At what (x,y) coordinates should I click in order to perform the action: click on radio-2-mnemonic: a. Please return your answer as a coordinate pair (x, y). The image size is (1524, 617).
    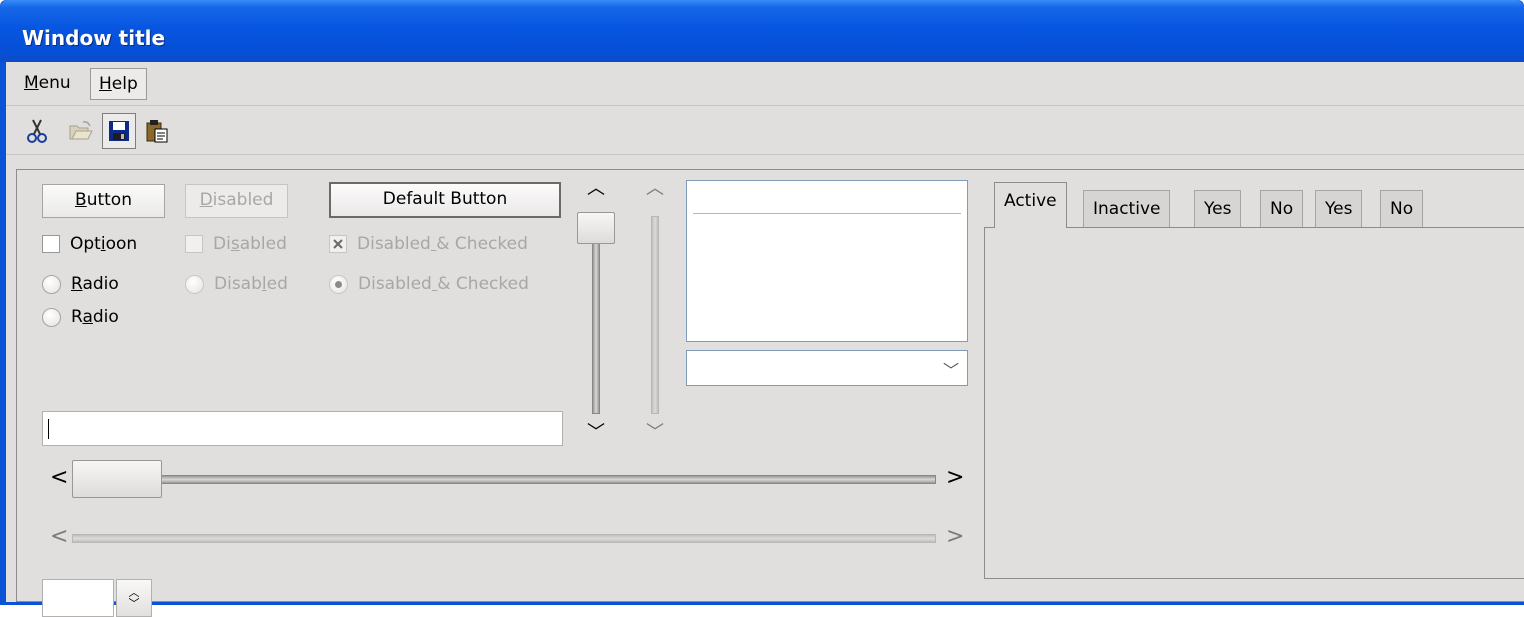
    Looking at the image, I should click on (87, 317).